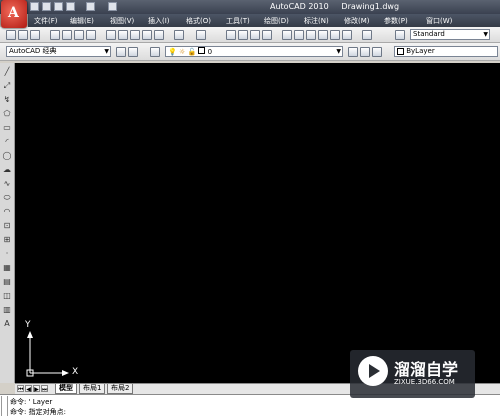 The image size is (500, 418). I want to click on color-label: ByLayer, so click(420, 51).